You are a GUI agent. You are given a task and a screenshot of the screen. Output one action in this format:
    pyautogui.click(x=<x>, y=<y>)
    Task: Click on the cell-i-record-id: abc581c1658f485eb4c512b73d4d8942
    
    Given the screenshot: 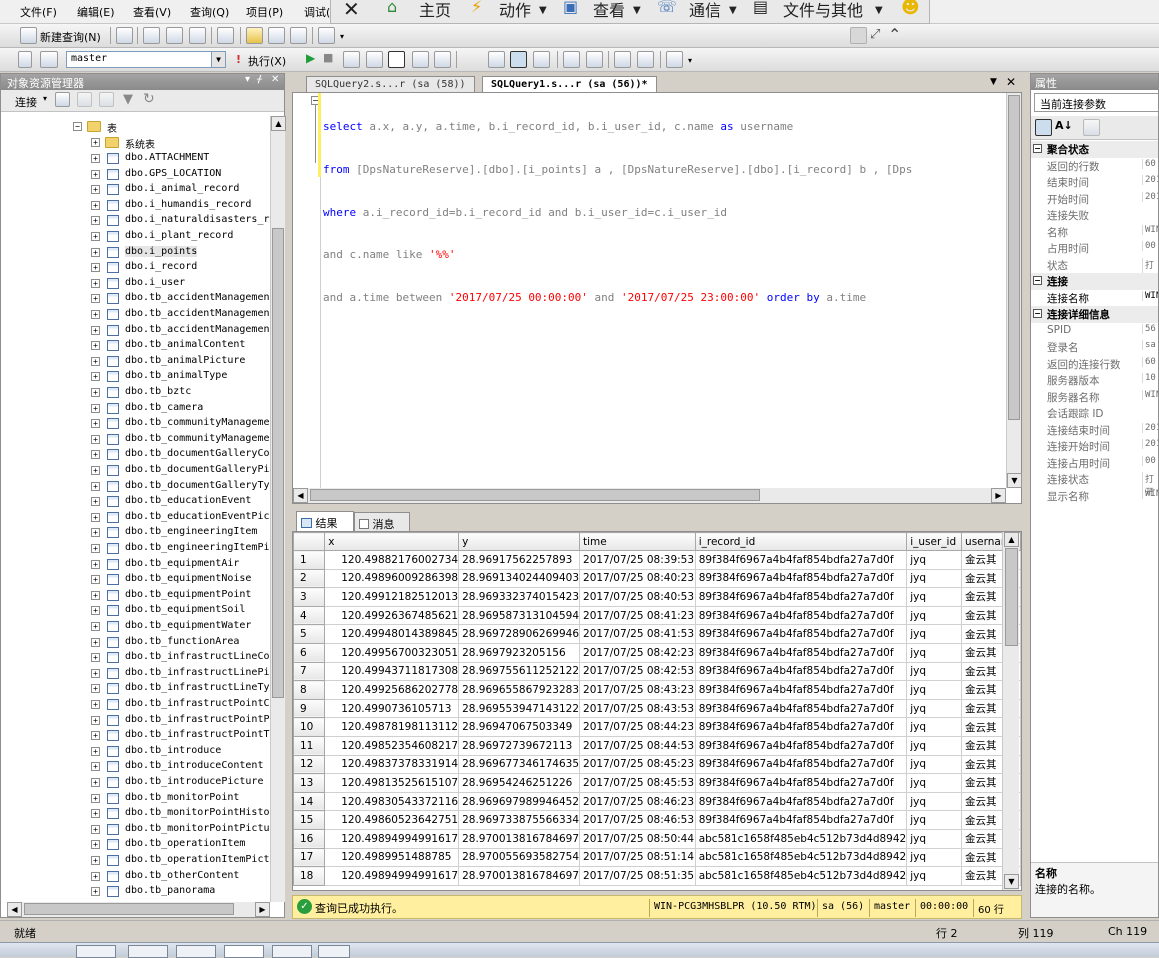 What is the action you would take?
    pyautogui.click(x=801, y=876)
    